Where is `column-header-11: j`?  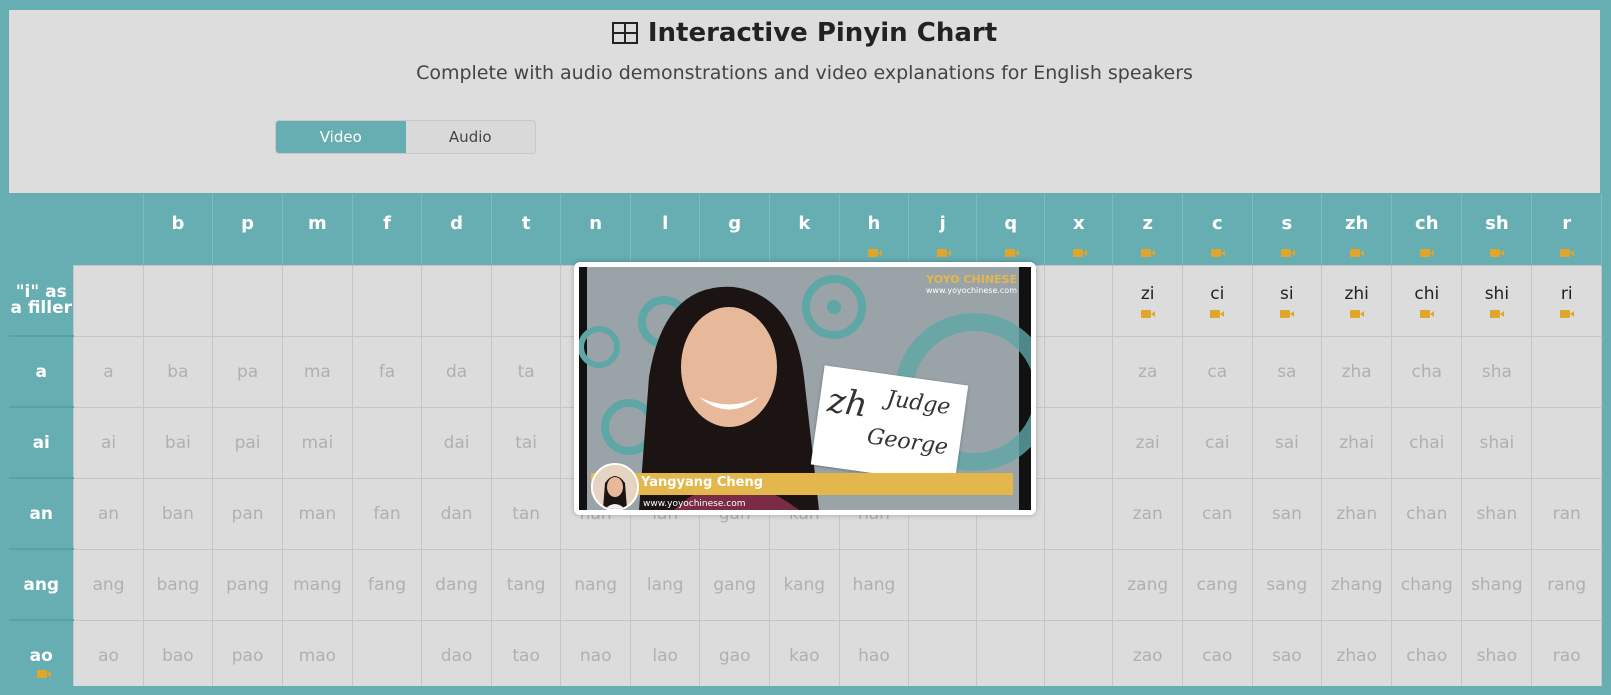
column-header-11: j is located at coordinates (943, 229).